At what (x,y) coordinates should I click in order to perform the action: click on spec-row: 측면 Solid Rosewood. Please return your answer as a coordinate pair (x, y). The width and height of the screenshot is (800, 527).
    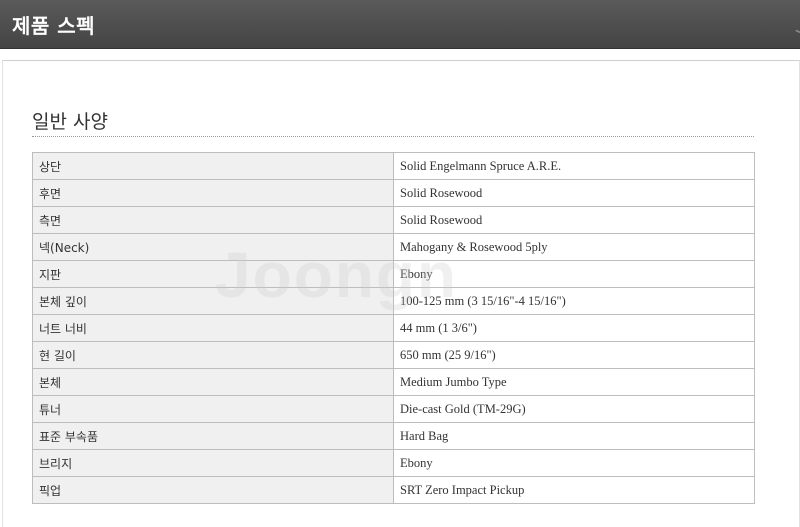
    Looking at the image, I should click on (393, 220).